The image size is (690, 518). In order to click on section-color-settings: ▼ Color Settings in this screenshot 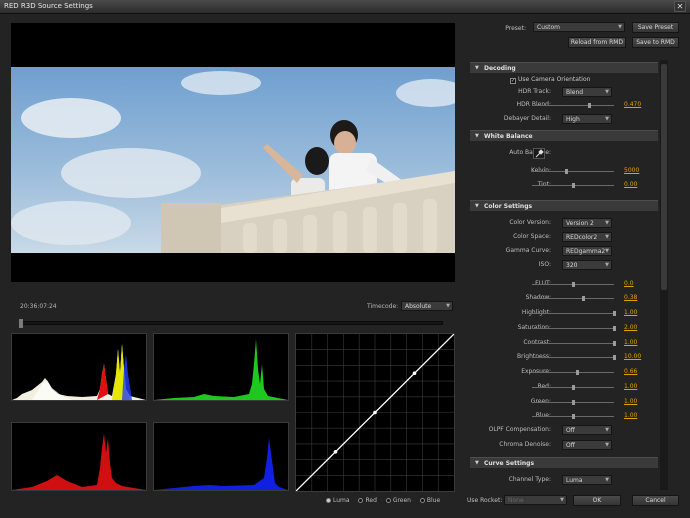, I will do `click(564, 205)`.